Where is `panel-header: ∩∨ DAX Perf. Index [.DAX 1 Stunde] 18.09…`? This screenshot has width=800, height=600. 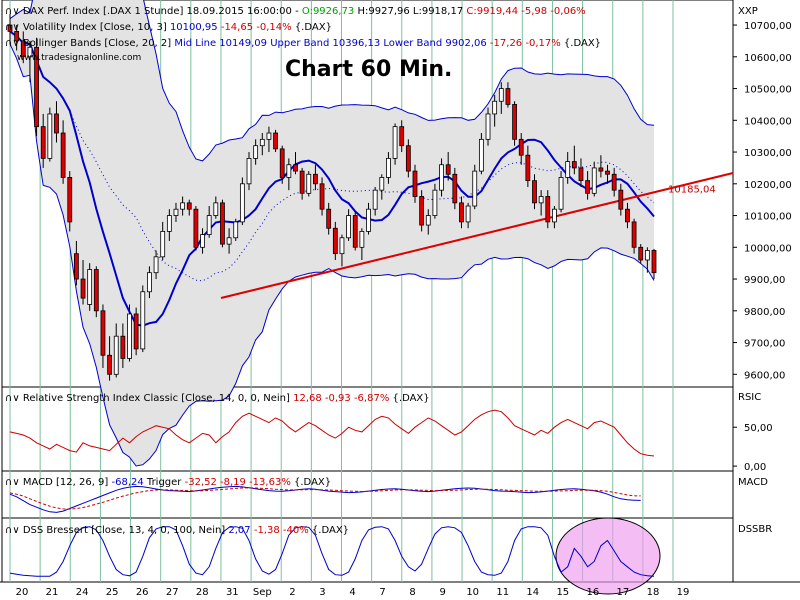
panel-header: ∩∨ DAX Perf. Index [.DAX 1 Stunde] 18.09… is located at coordinates (295, 11).